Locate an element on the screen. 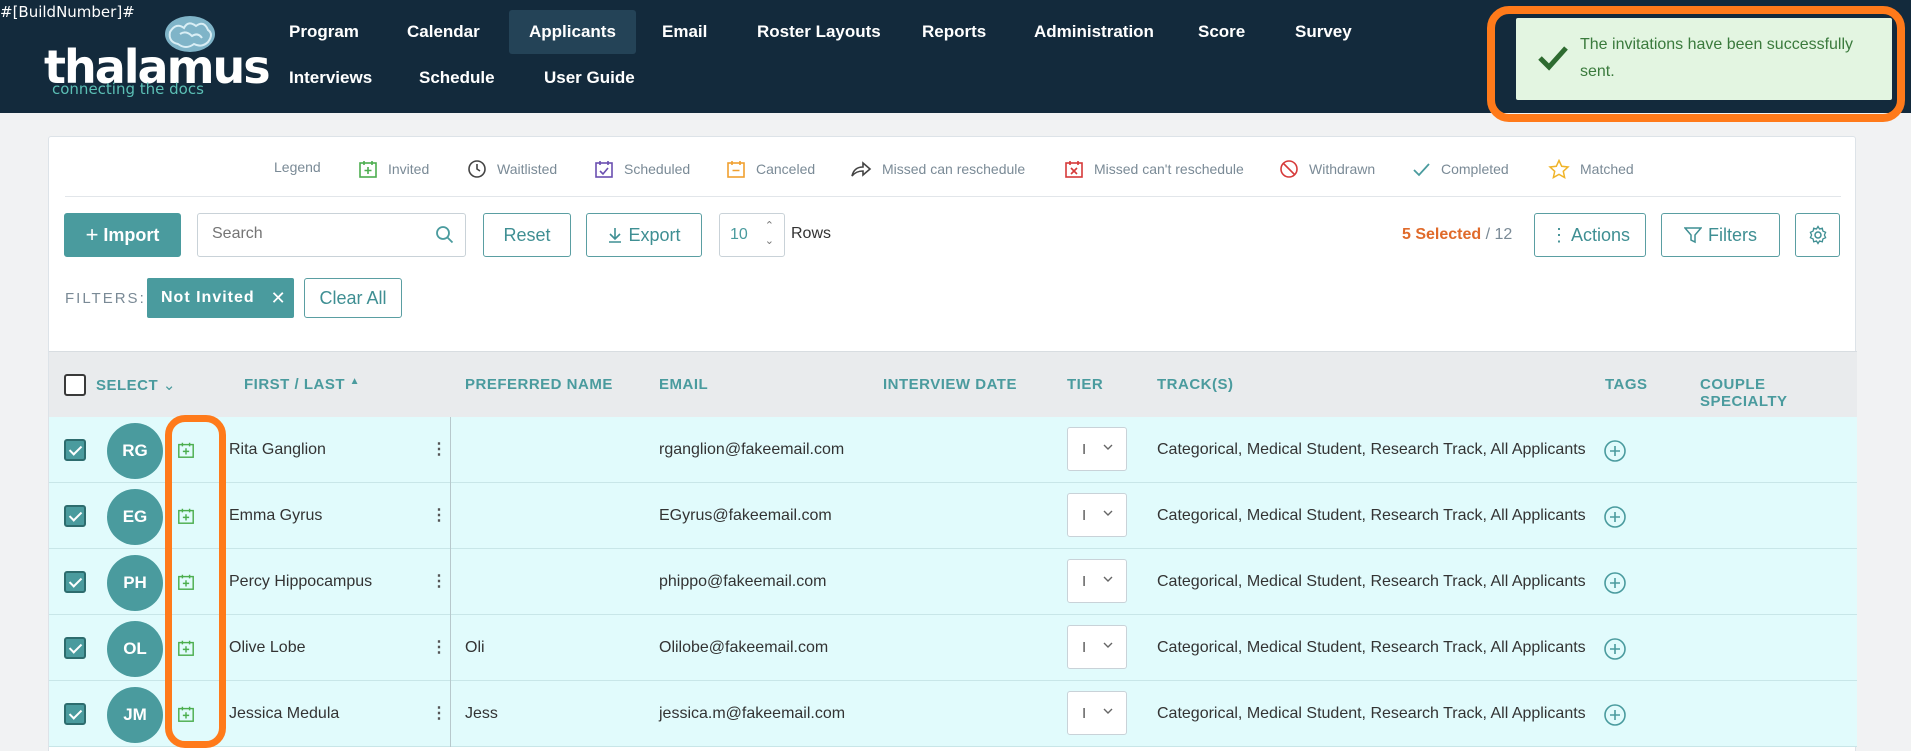  select-all-checkbox is located at coordinates (75, 385).